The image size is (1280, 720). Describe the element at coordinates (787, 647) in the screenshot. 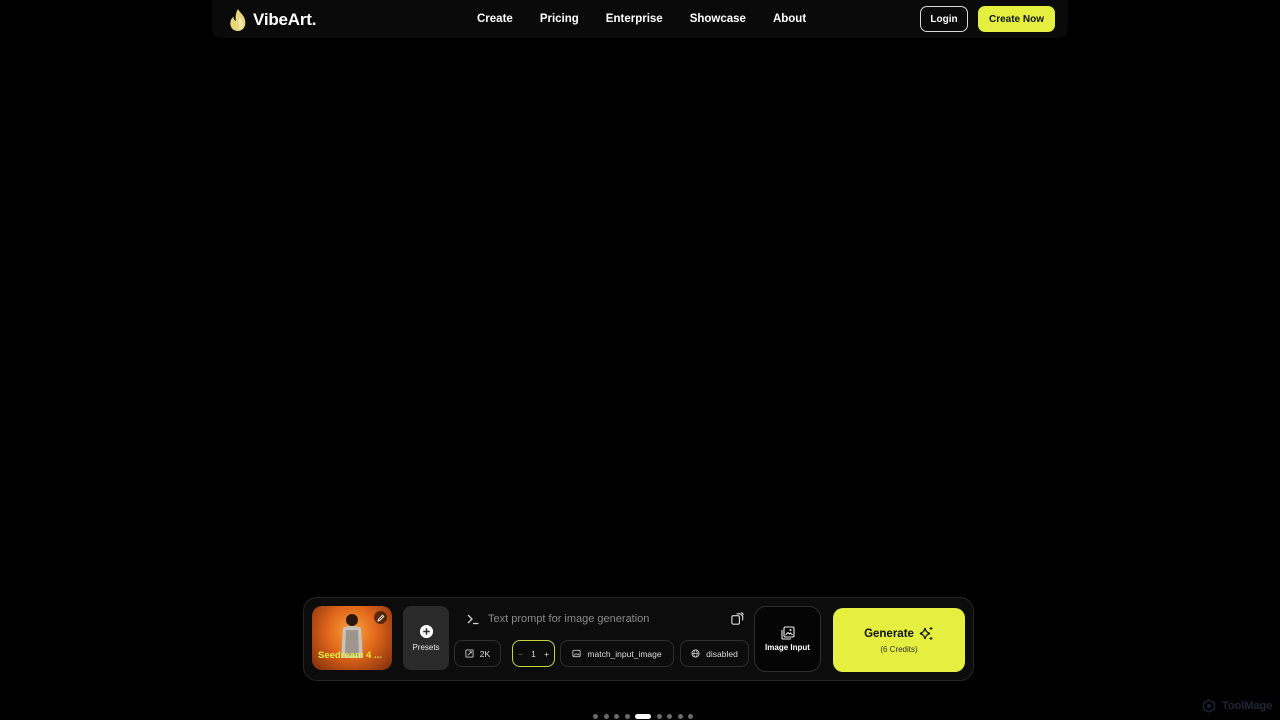

I see `image-input-label: Image Input` at that location.